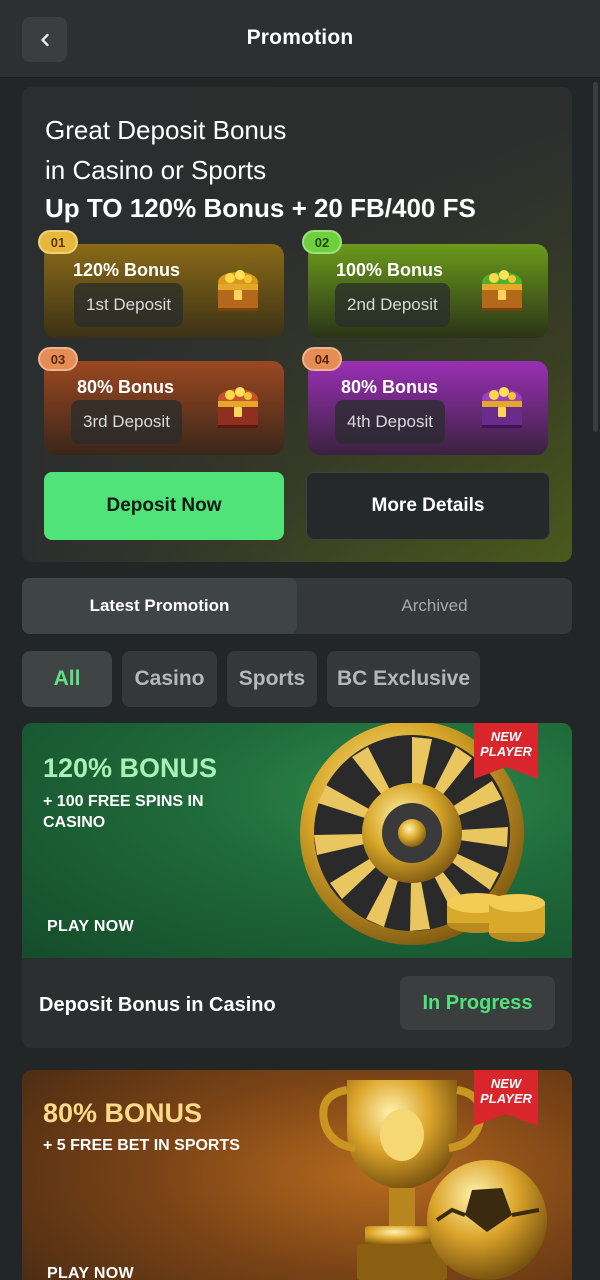  What do you see at coordinates (58, 242) in the screenshot?
I see `tile-number-badge: 01` at bounding box center [58, 242].